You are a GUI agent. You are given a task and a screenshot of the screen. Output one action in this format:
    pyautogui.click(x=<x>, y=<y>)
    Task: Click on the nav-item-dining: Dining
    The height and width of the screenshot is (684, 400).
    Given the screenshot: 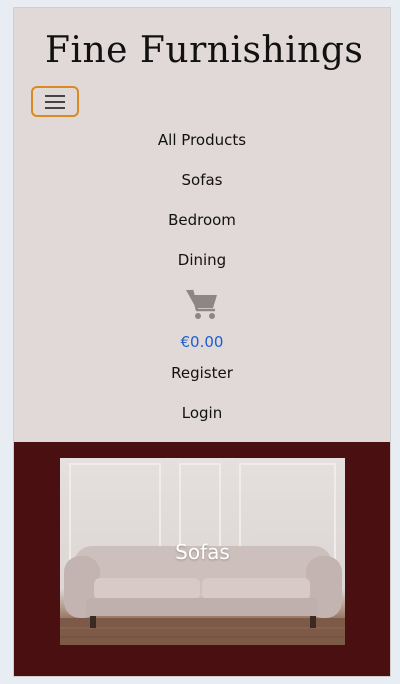 What is the action you would take?
    pyautogui.click(x=202, y=260)
    